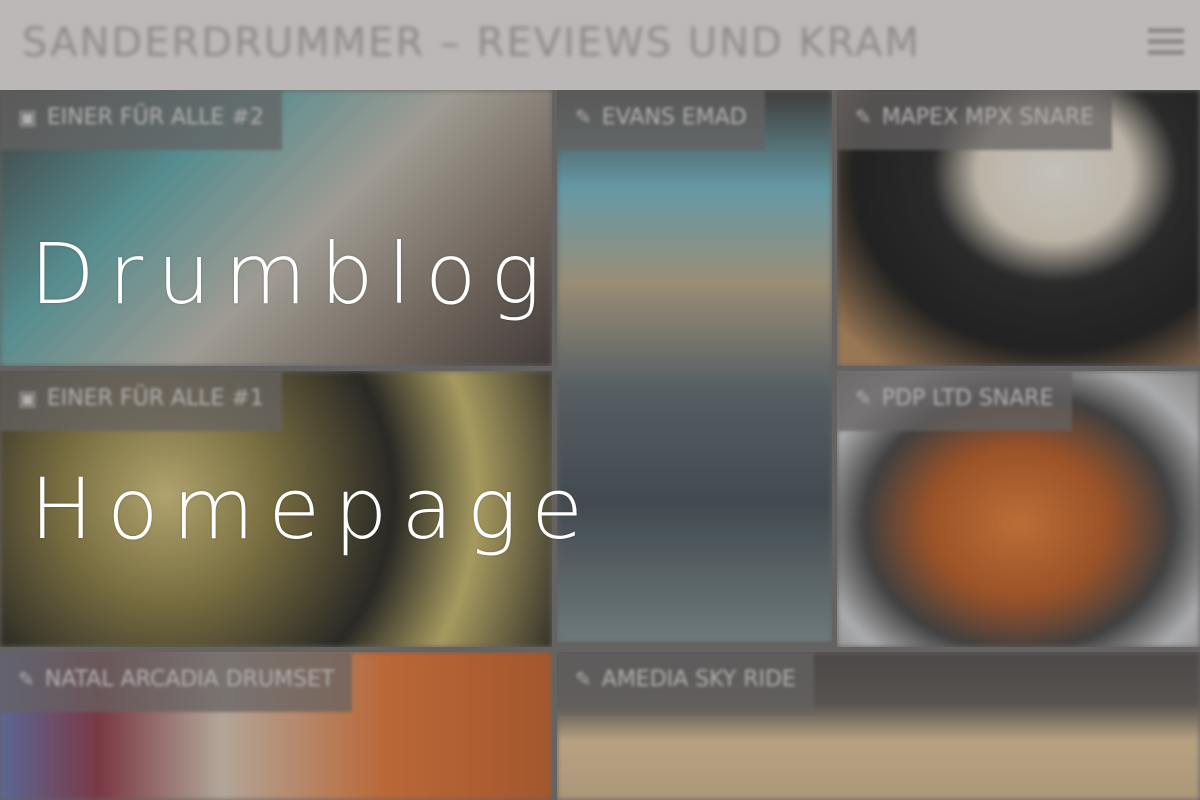 This screenshot has height=800, width=1200. Describe the element at coordinates (1018, 509) in the screenshot. I see `post-tile: ✎ PDP LTD Snare` at that location.